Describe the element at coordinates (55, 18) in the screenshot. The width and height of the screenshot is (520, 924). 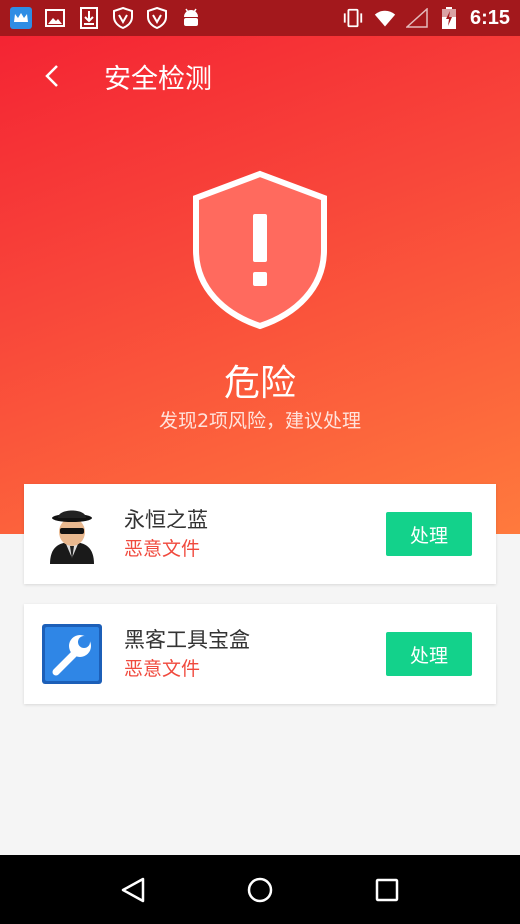
I see `image-icon` at that location.